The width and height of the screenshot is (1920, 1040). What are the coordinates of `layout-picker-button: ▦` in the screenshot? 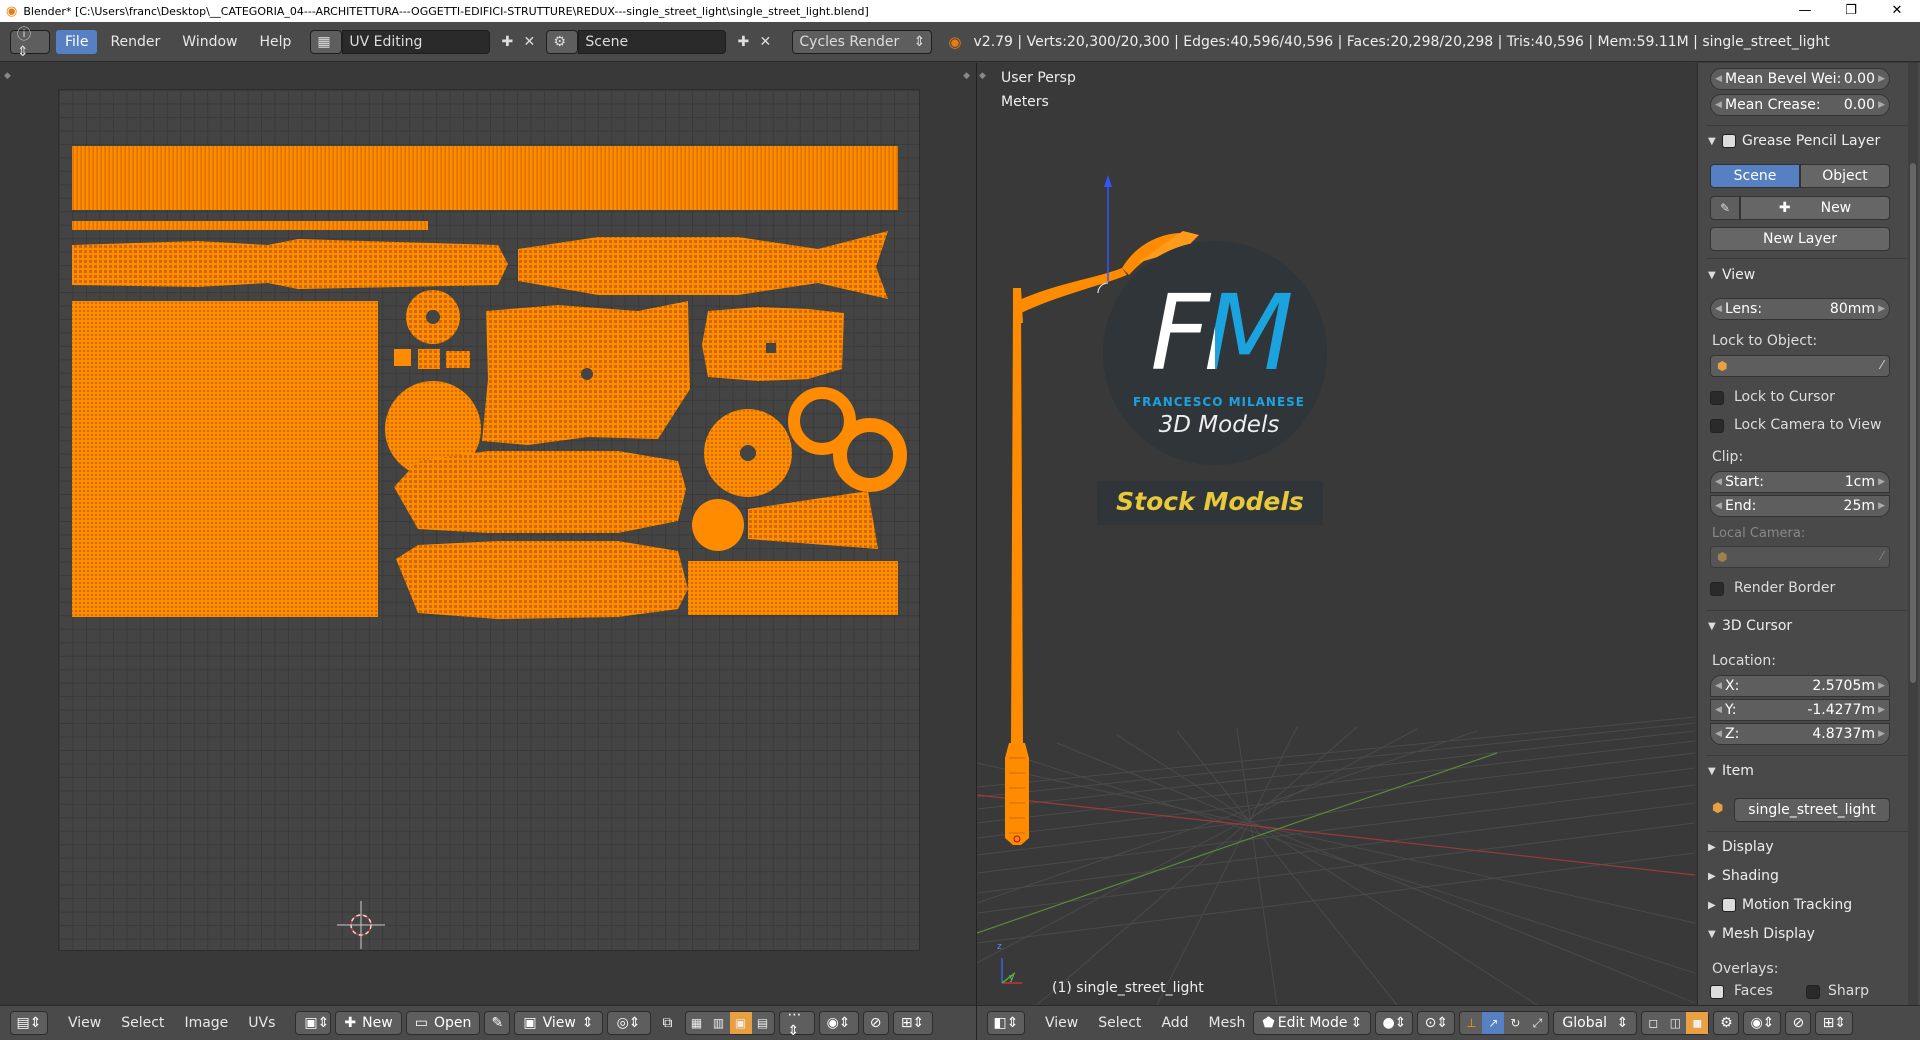 It's located at (326, 41).